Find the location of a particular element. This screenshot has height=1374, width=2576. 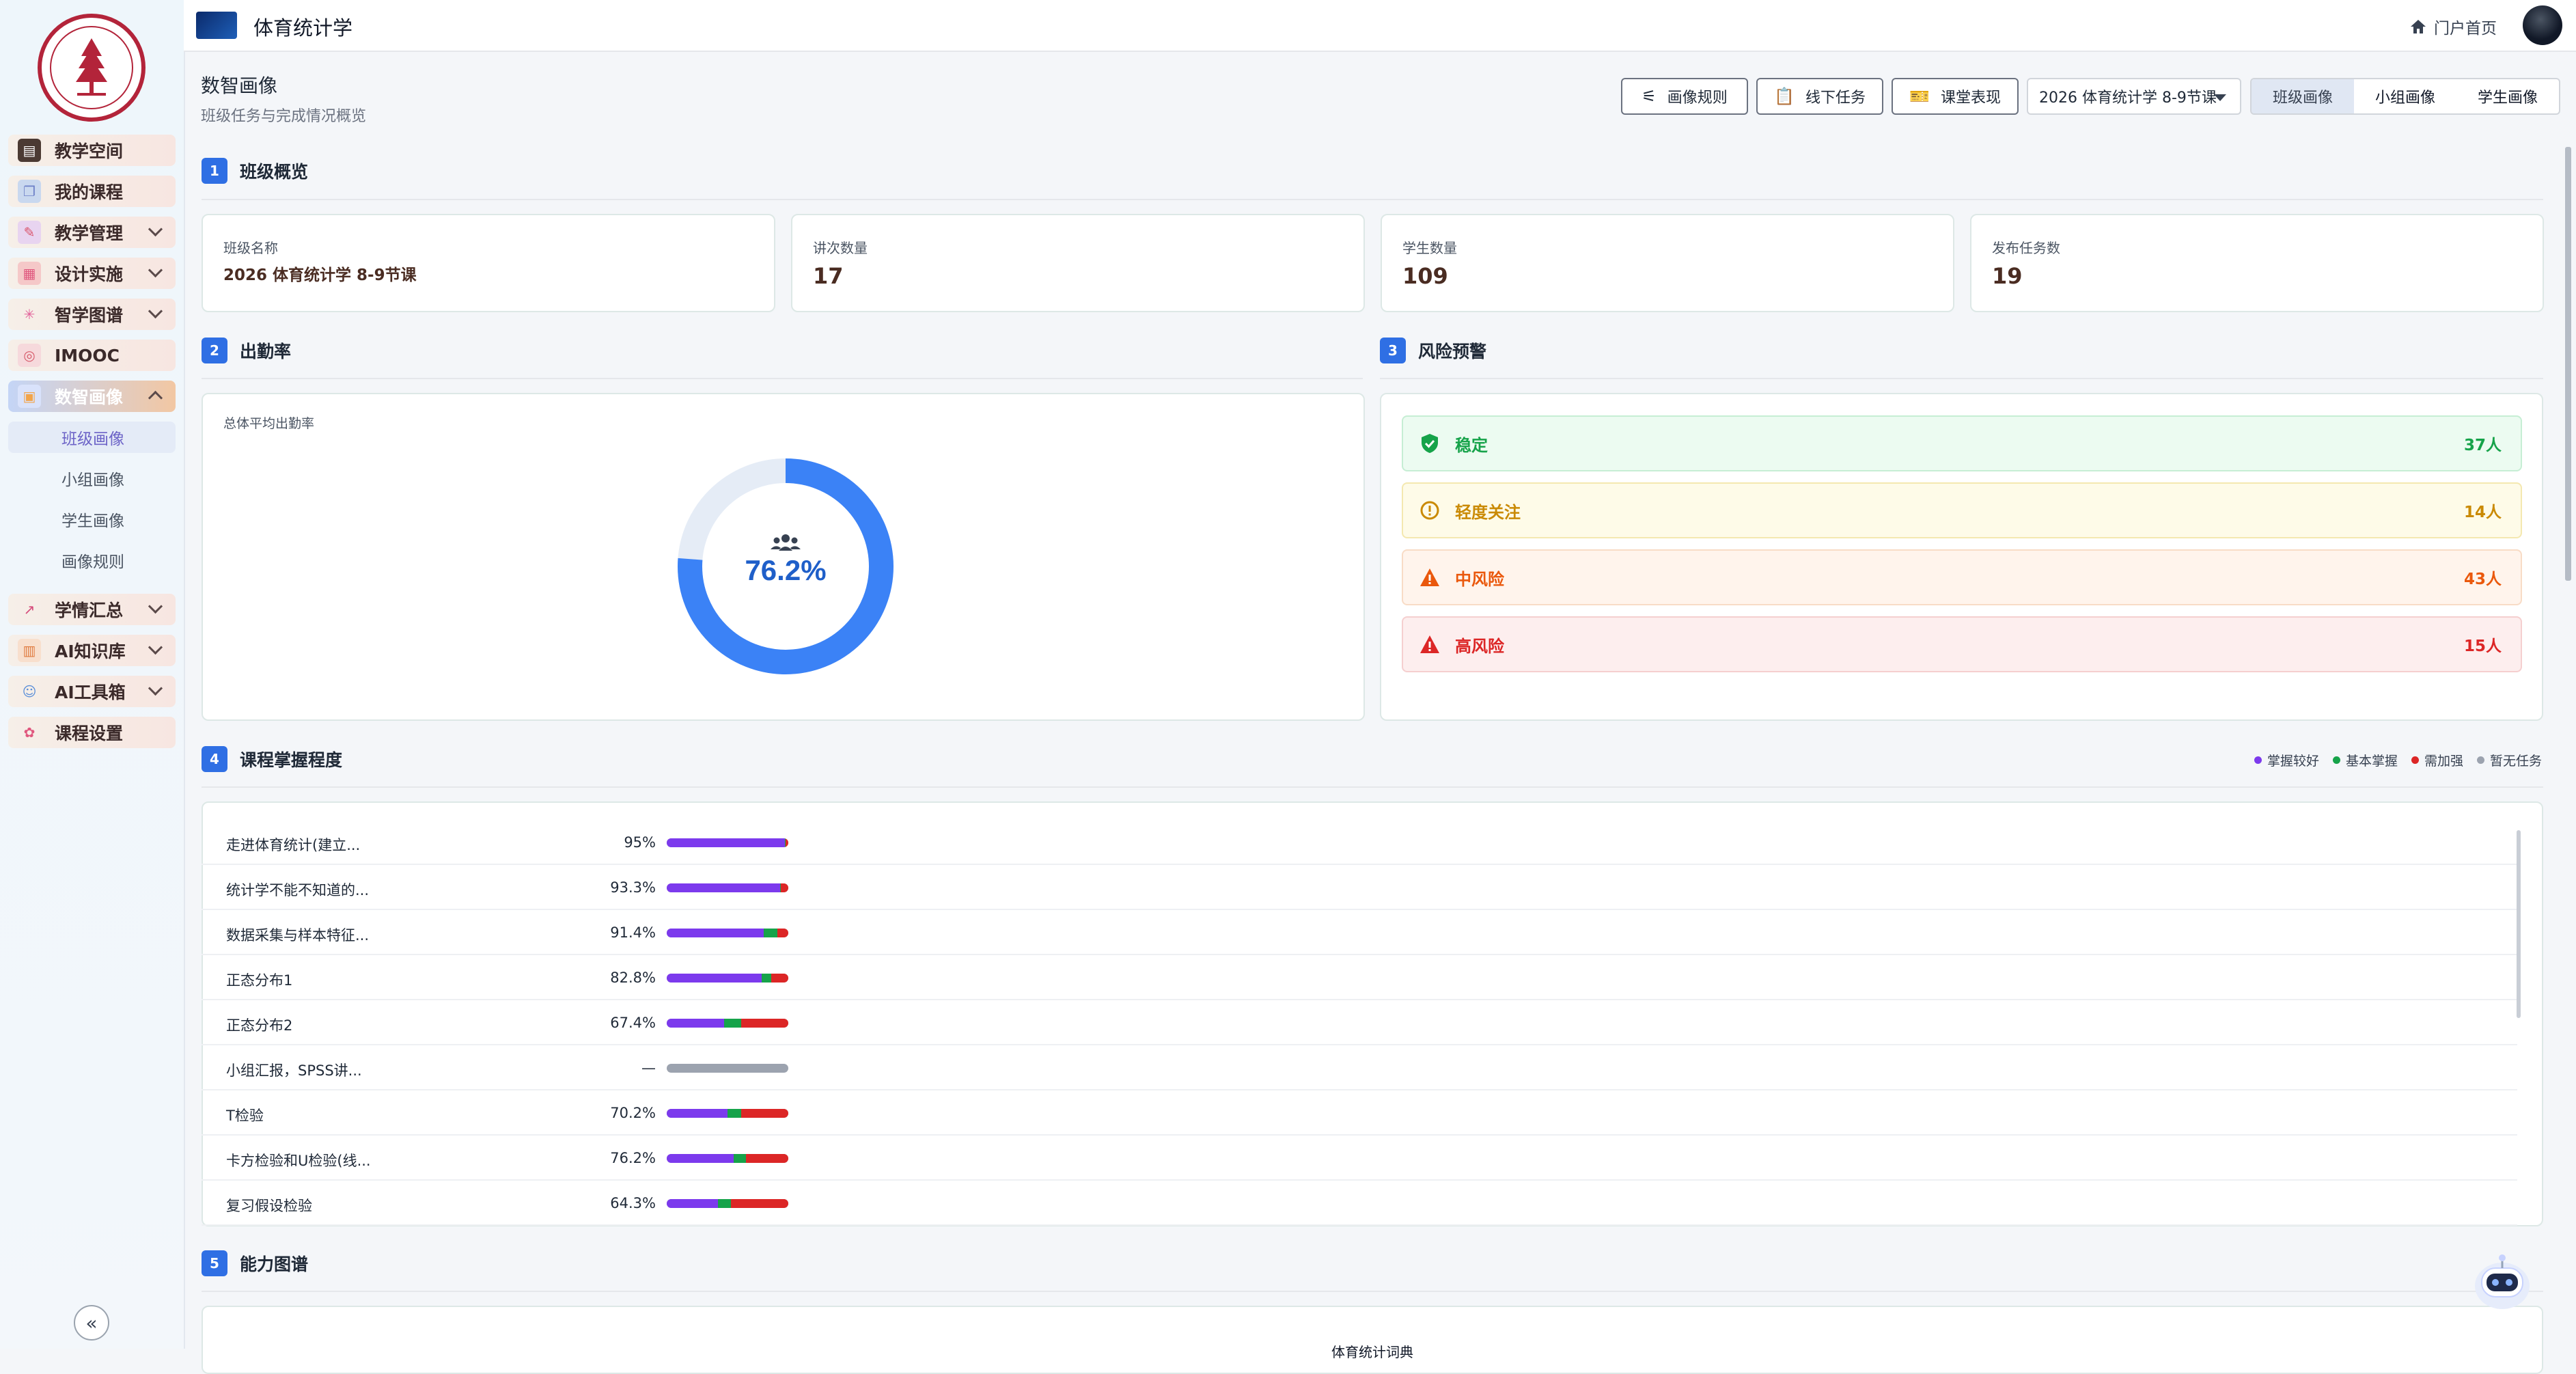

stat-label: 班级名称 is located at coordinates (251, 248).